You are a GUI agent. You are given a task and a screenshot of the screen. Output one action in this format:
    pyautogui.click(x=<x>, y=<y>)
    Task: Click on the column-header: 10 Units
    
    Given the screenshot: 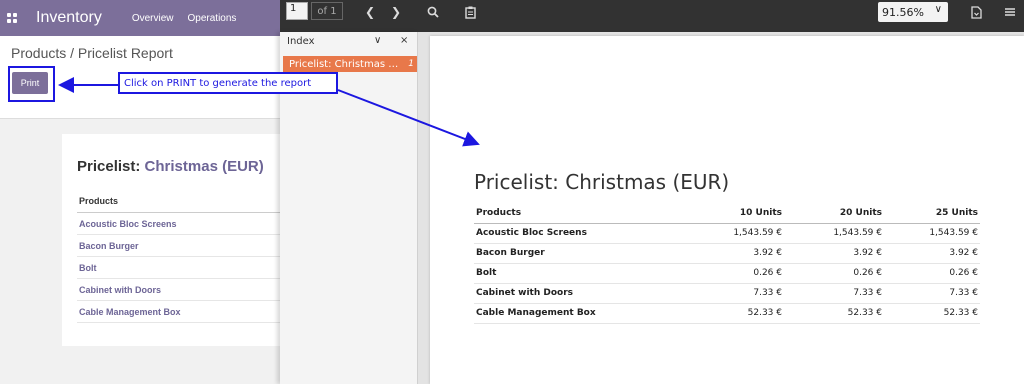 What is the action you would take?
    pyautogui.click(x=739, y=213)
    